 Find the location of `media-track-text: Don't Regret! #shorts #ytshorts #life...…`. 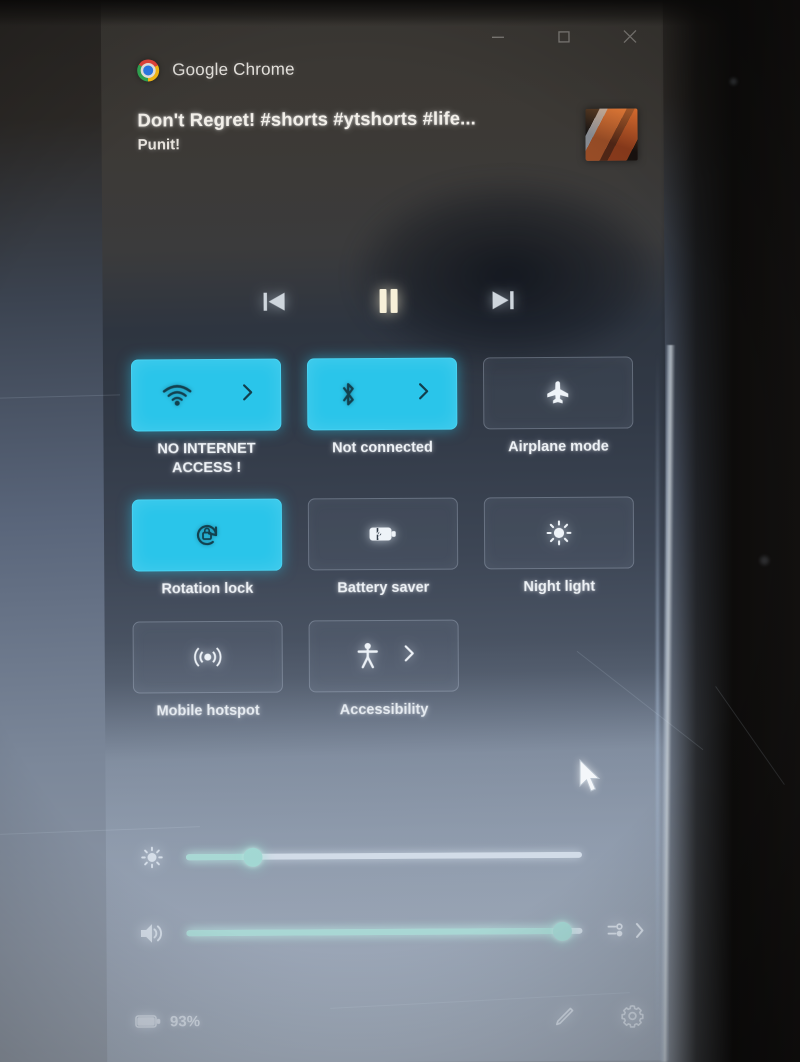

media-track-text: Don't Regret! #shorts #ytshorts #life...… is located at coordinates (306, 130).